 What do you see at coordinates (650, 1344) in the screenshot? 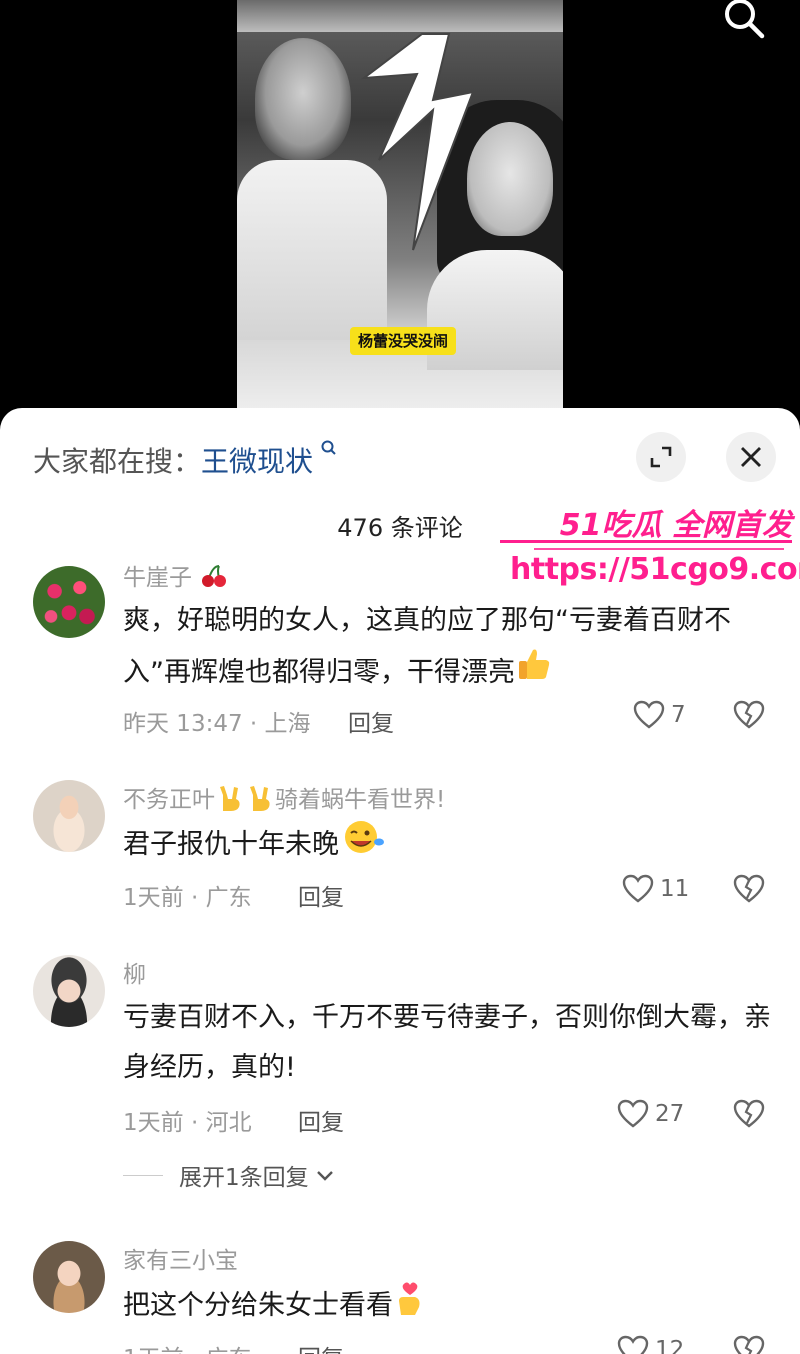
I see `like-button: 12` at bounding box center [650, 1344].